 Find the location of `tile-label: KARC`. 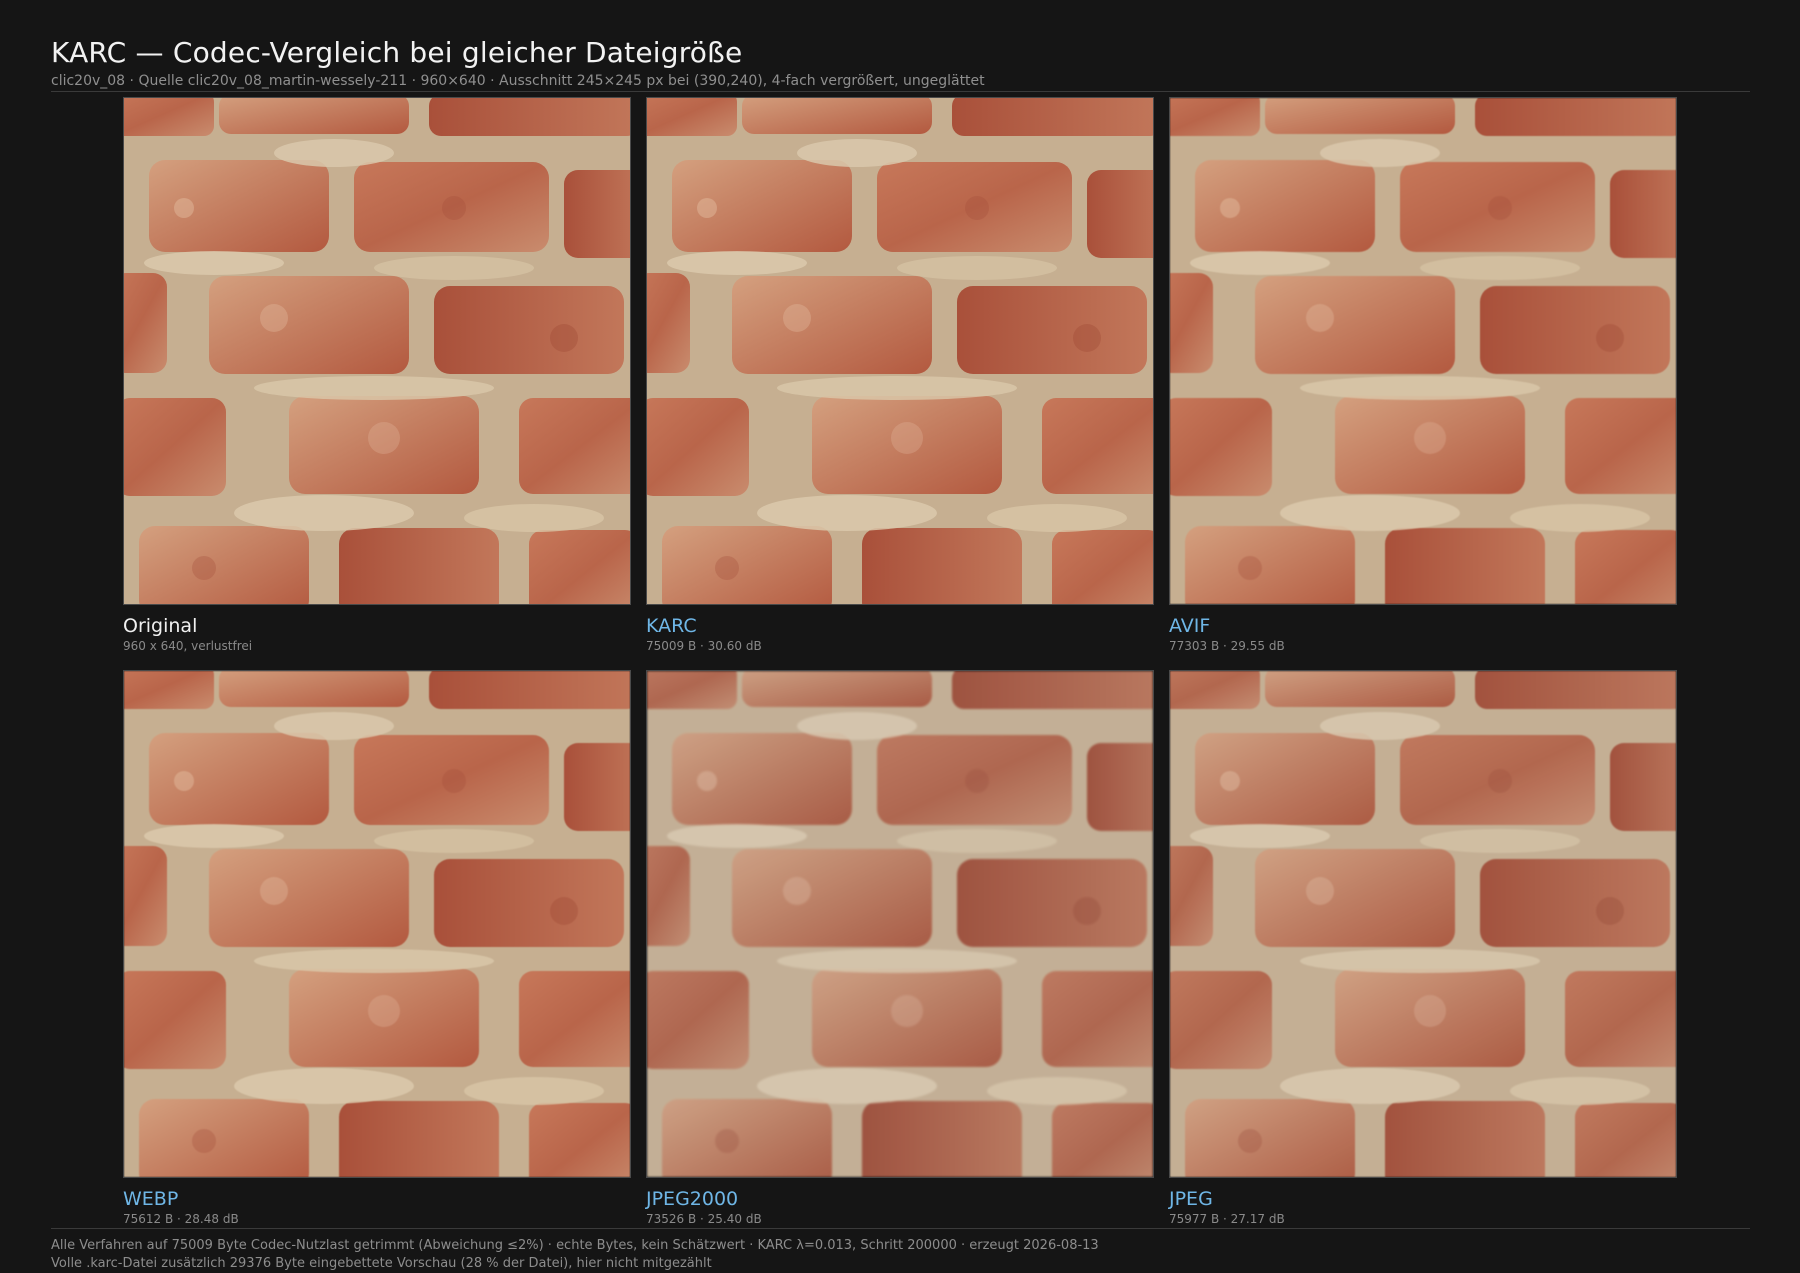

tile-label: KARC is located at coordinates (671, 626).